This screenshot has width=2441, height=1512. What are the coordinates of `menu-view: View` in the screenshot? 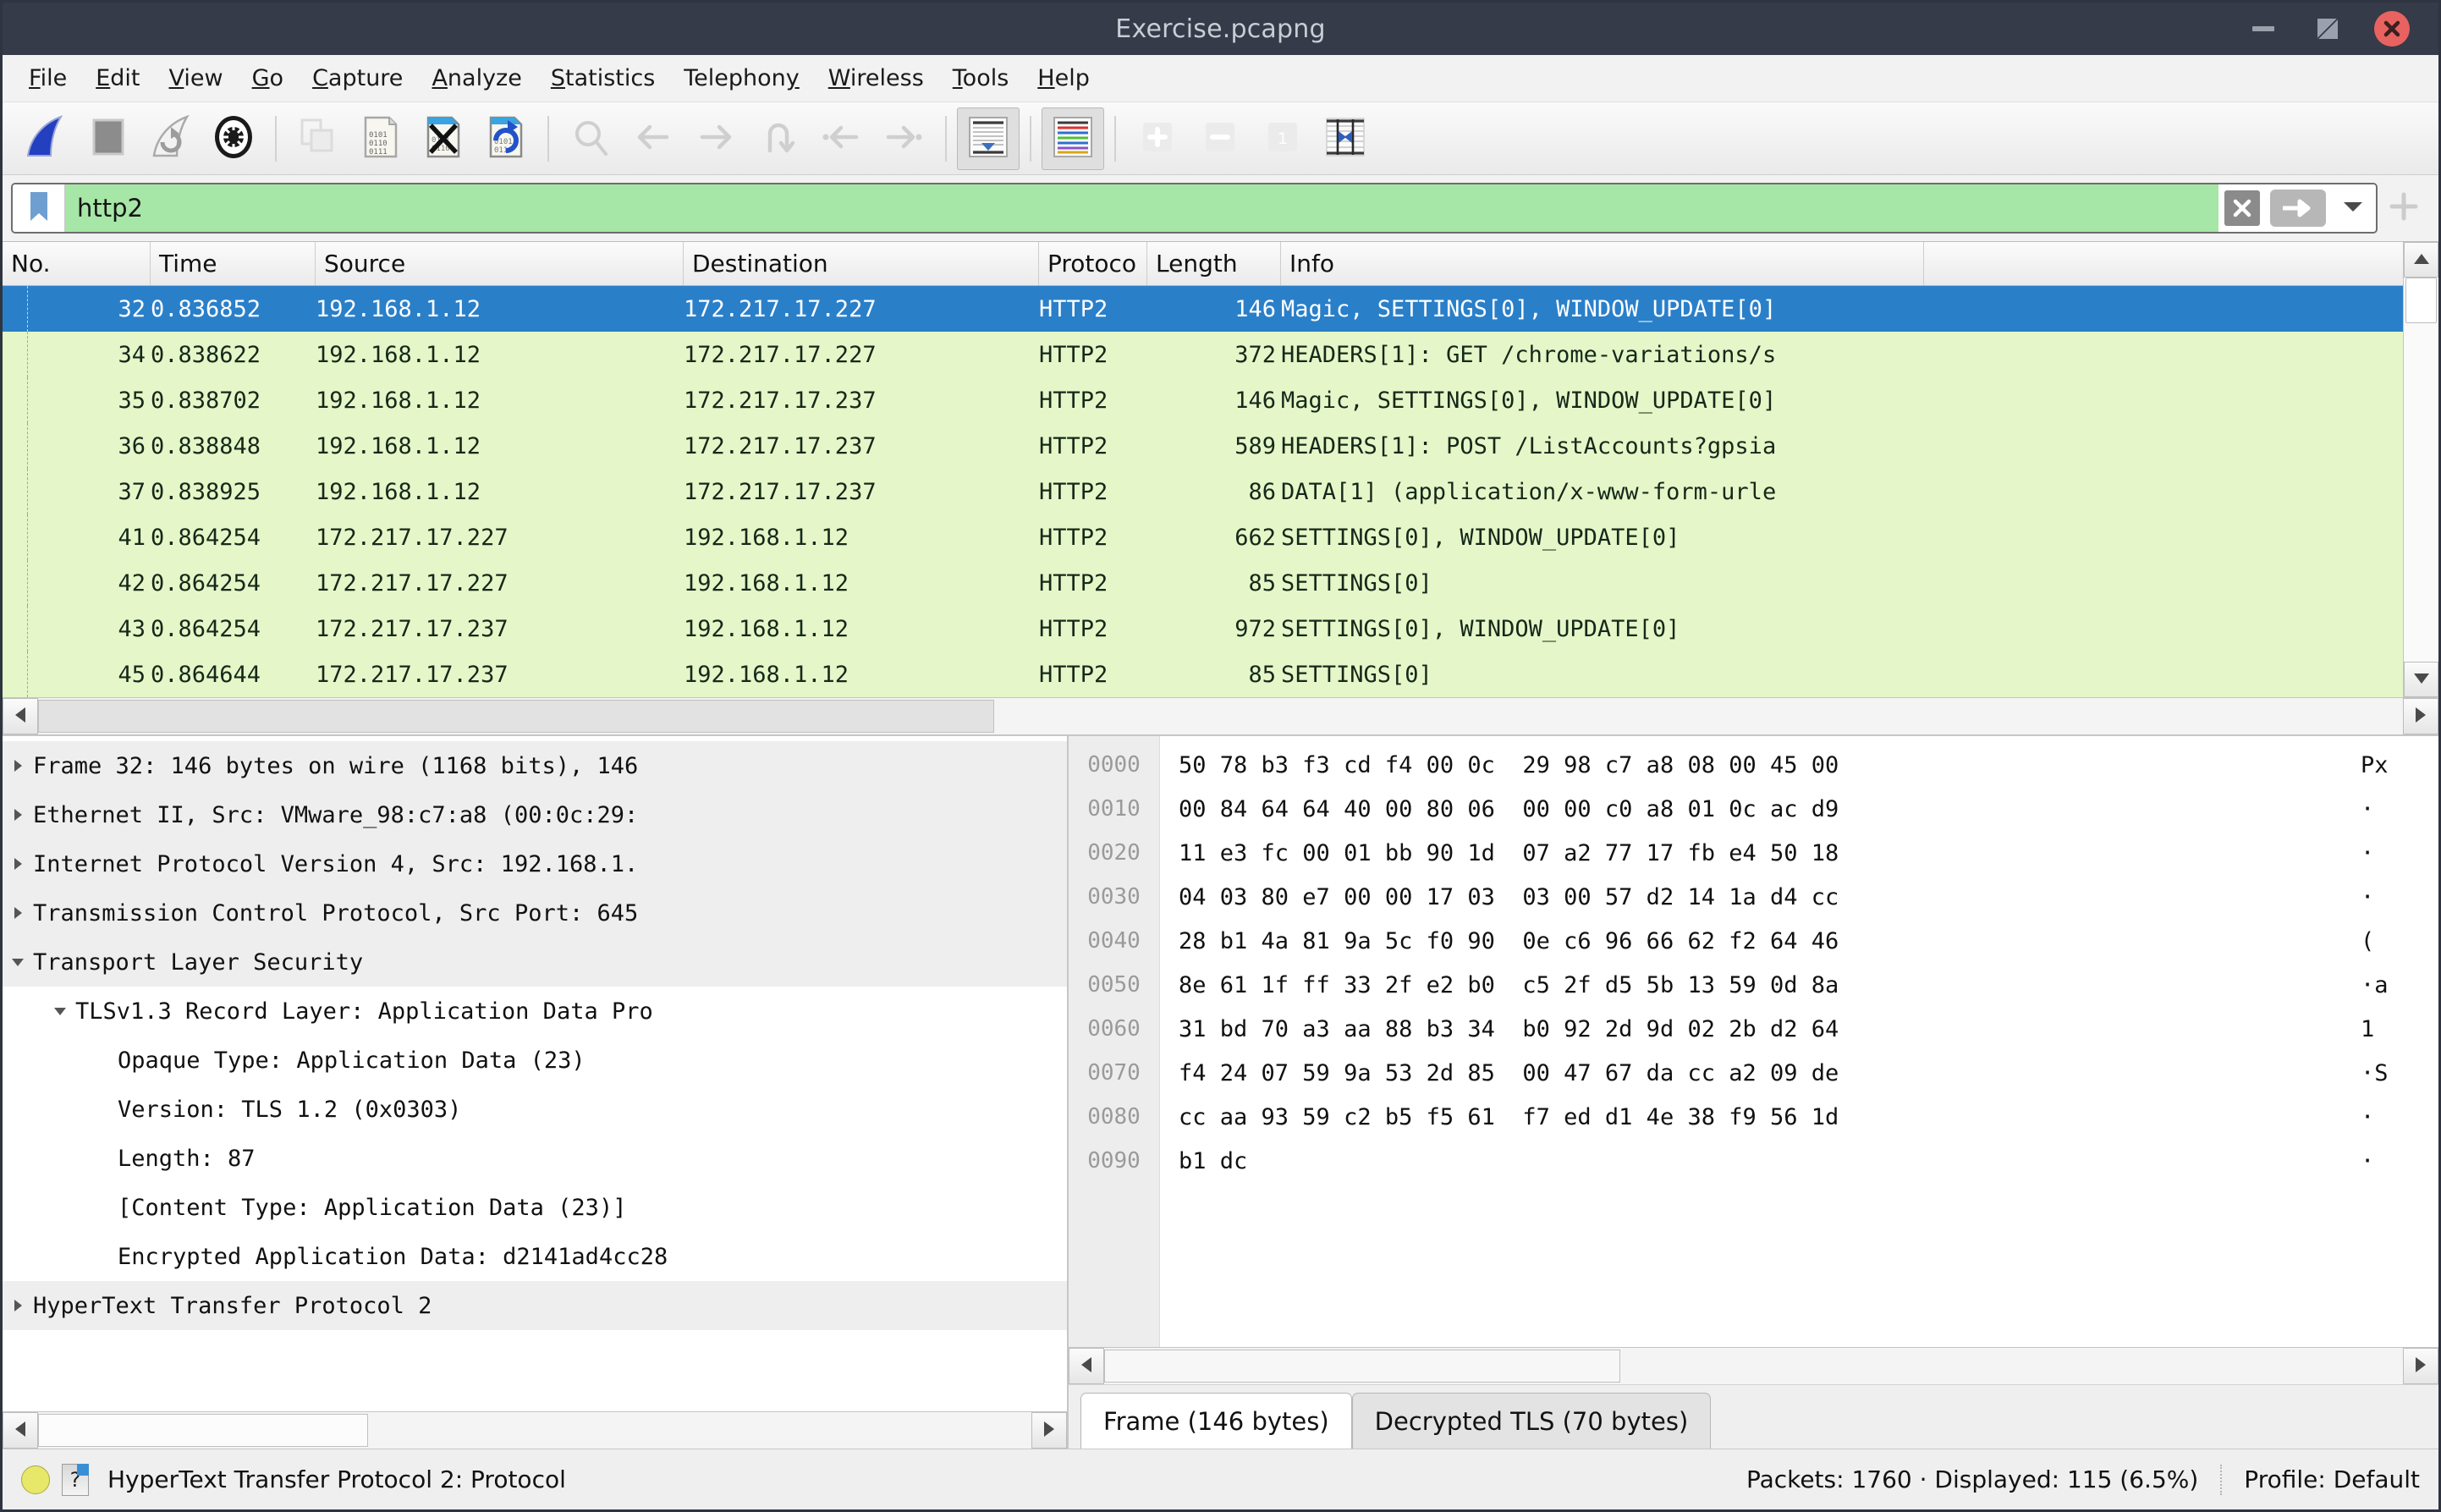 It's located at (196, 78).